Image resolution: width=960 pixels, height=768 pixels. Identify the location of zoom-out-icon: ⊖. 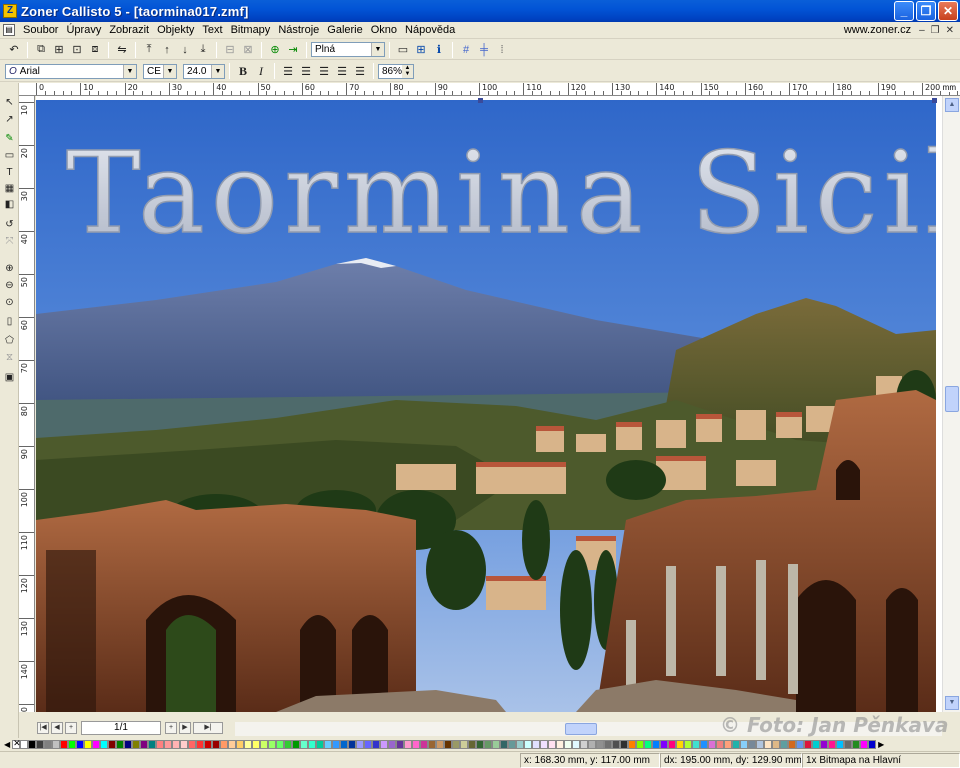
(9, 285).